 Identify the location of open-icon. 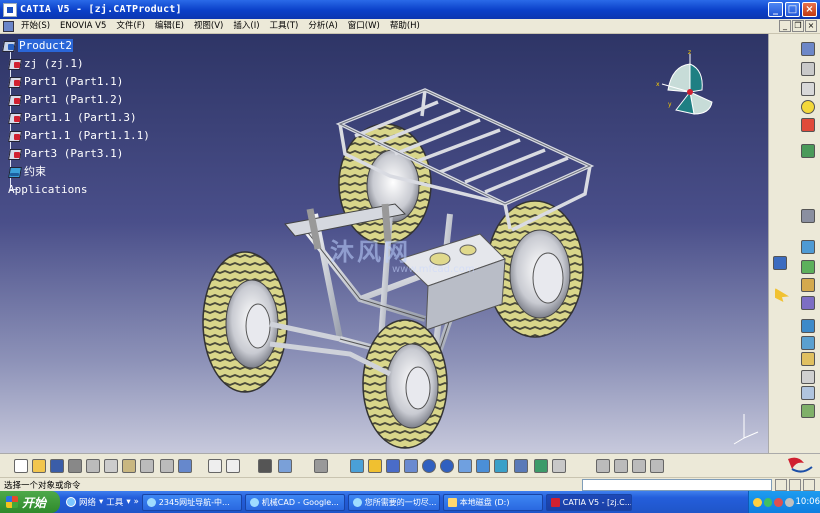
(39, 466).